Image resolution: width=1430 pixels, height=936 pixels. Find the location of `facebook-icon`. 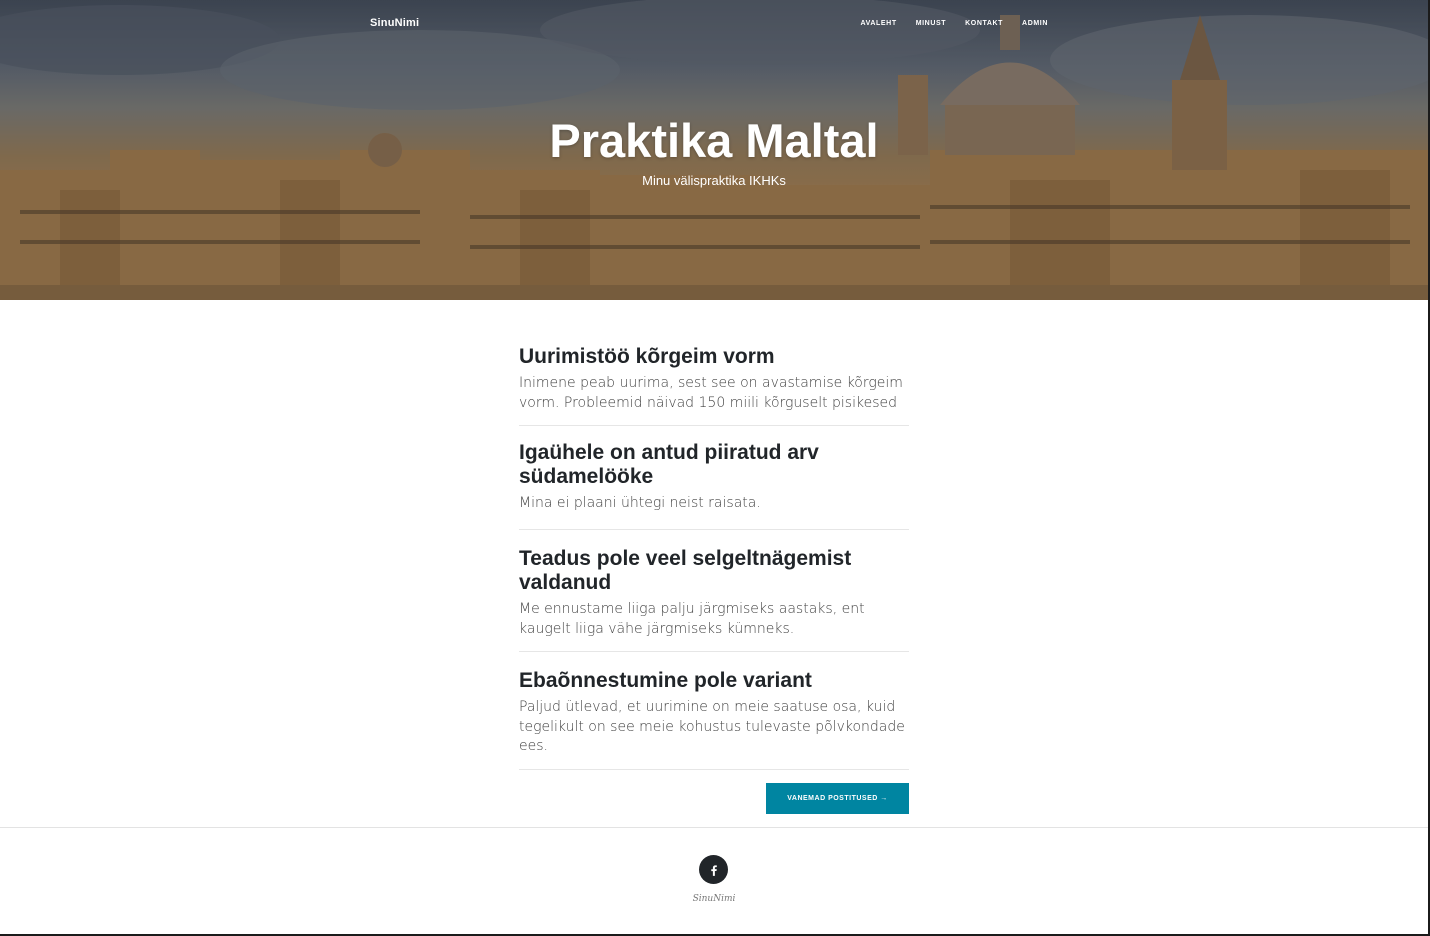

facebook-icon is located at coordinates (713, 869).